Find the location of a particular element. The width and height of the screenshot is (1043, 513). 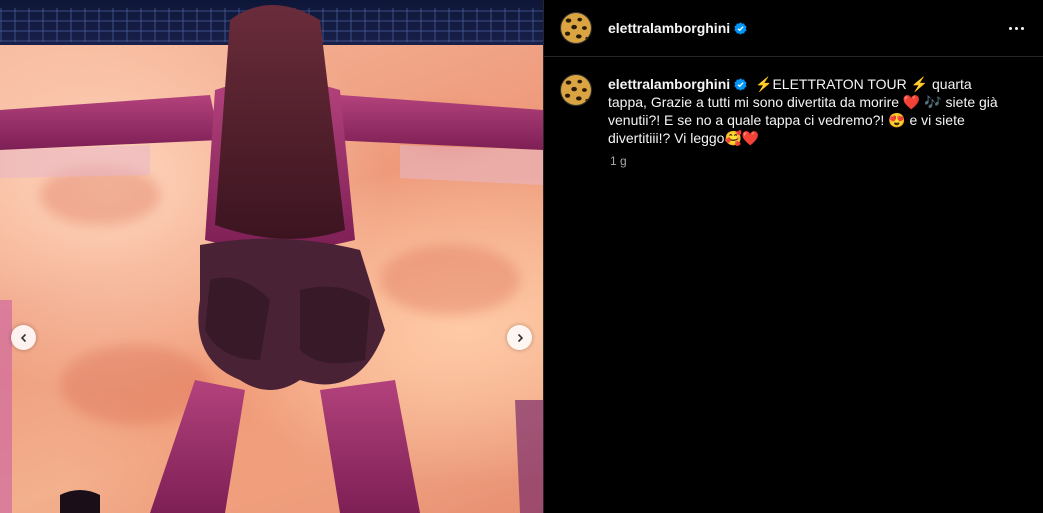

carousel-prev-button is located at coordinates (23, 337).